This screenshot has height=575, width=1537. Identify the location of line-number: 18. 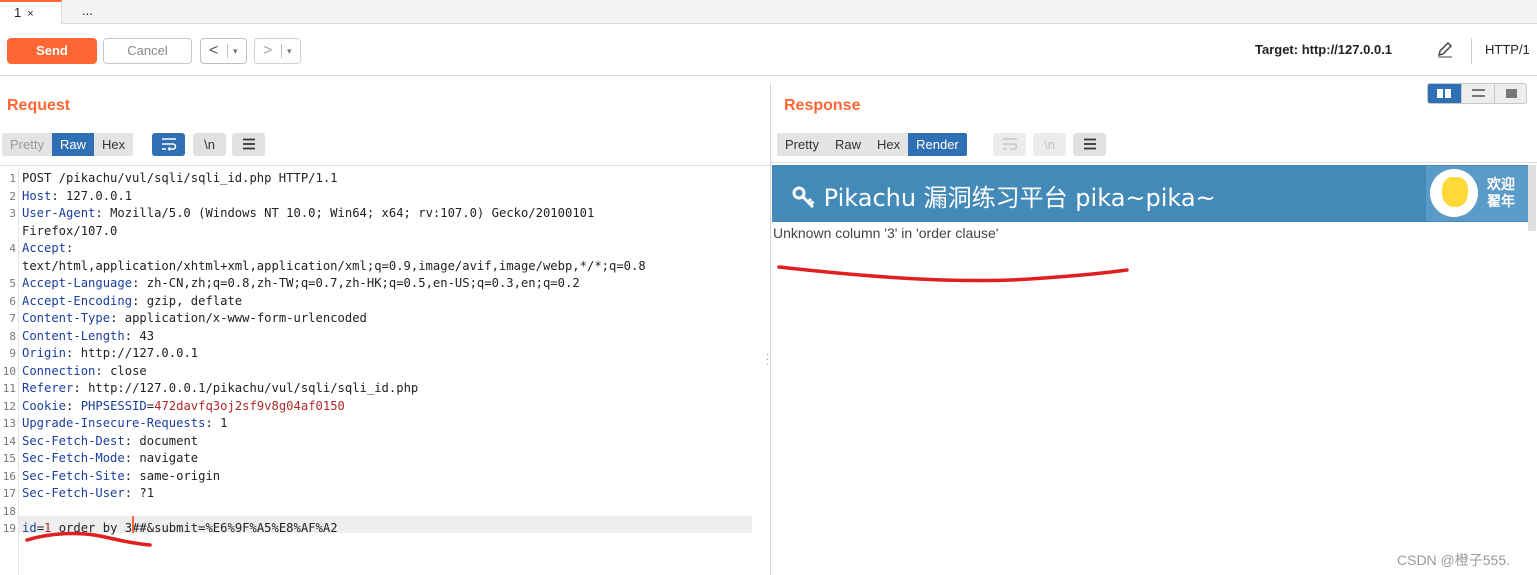
(9, 511).